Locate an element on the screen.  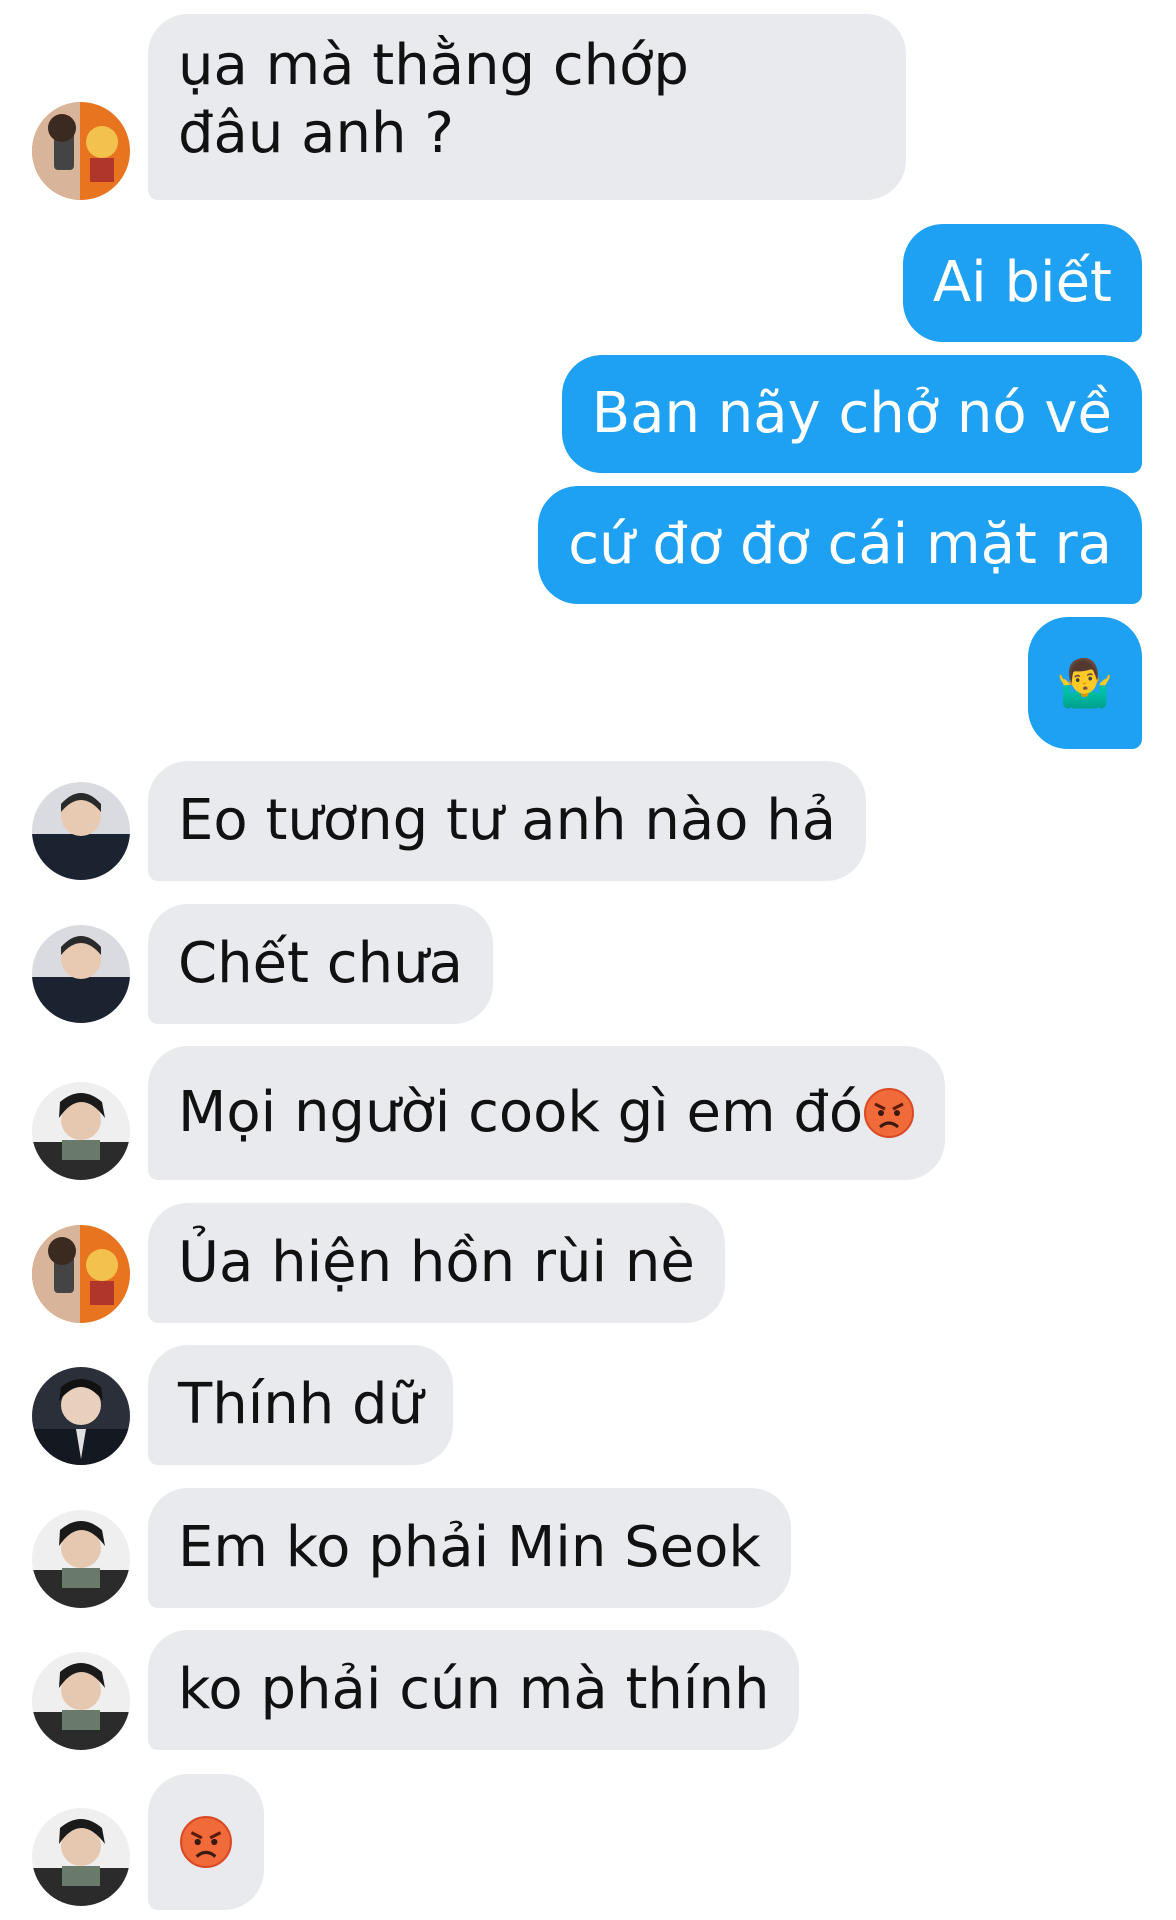
message-bubble-outgoing: Ban nãy chở nó về is located at coordinates (851, 414).